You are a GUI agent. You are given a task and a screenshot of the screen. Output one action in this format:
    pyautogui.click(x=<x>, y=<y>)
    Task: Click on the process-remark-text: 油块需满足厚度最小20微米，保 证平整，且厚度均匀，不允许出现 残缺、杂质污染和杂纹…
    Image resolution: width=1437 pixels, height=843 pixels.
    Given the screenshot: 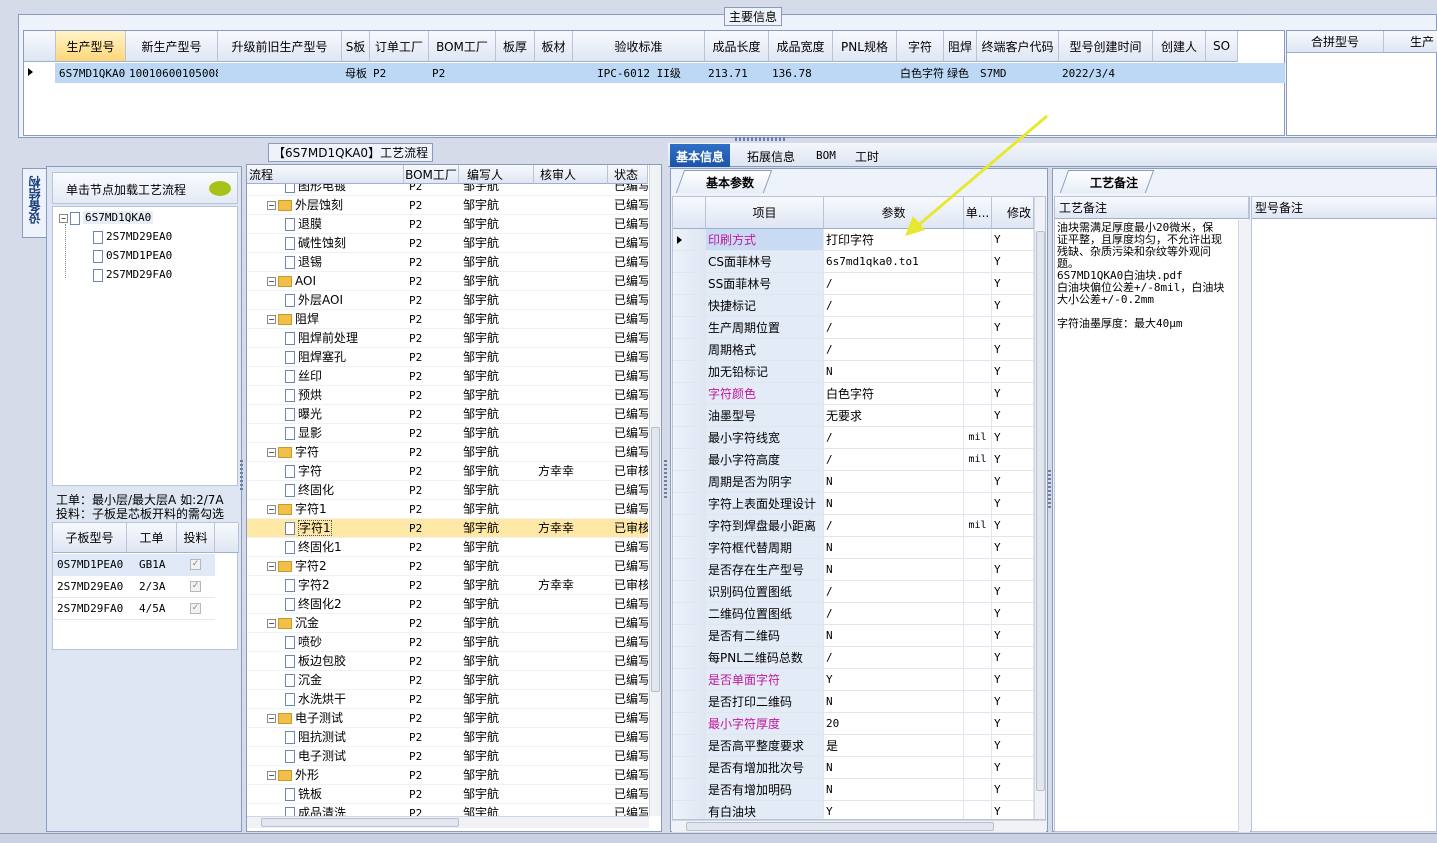 What is the action you would take?
    pyautogui.click(x=1147, y=276)
    